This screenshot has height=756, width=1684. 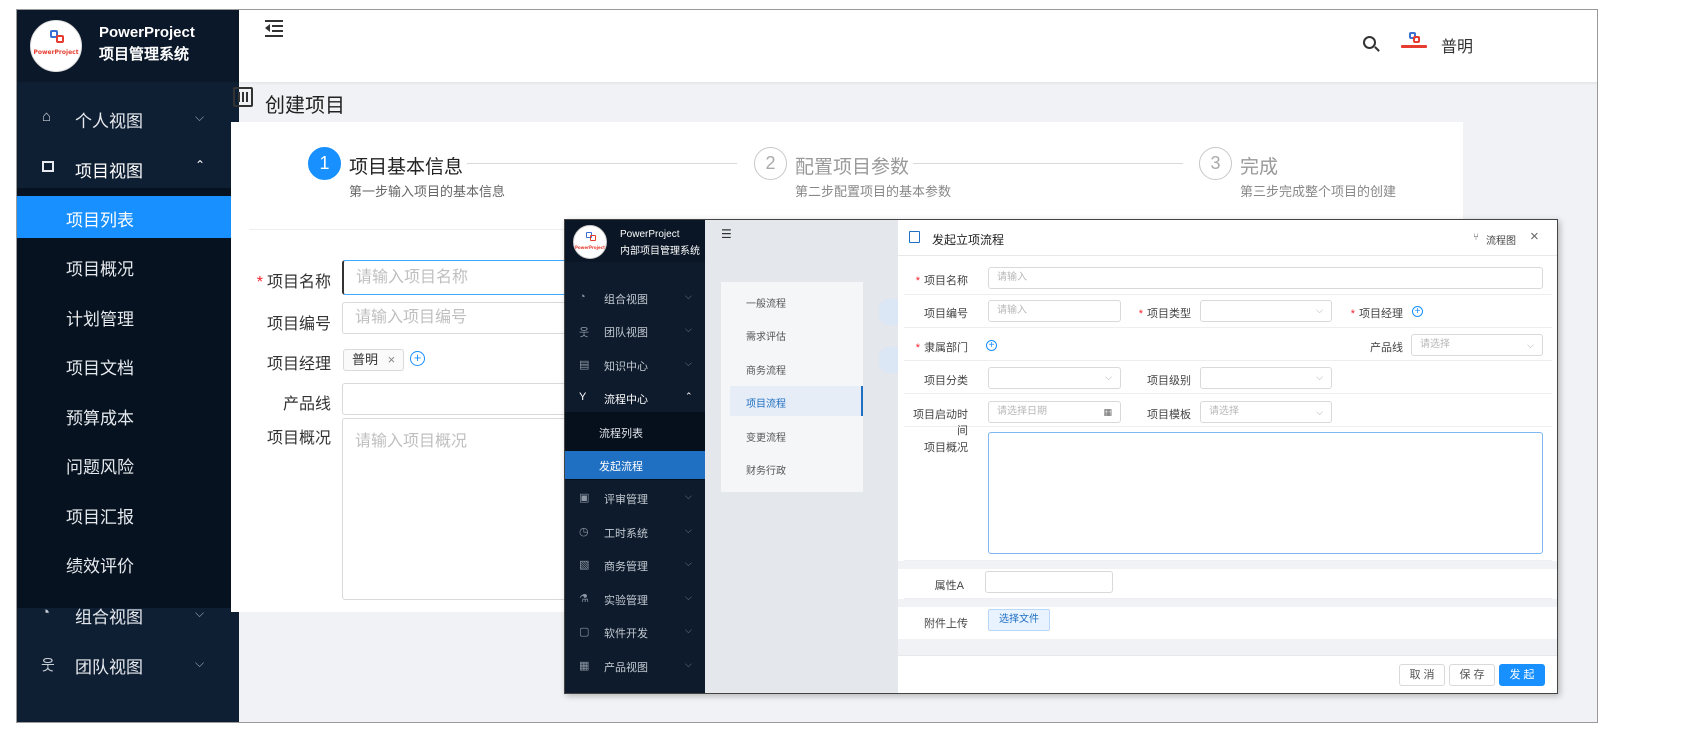 I want to click on review-icon: ▣, so click(x=584, y=498).